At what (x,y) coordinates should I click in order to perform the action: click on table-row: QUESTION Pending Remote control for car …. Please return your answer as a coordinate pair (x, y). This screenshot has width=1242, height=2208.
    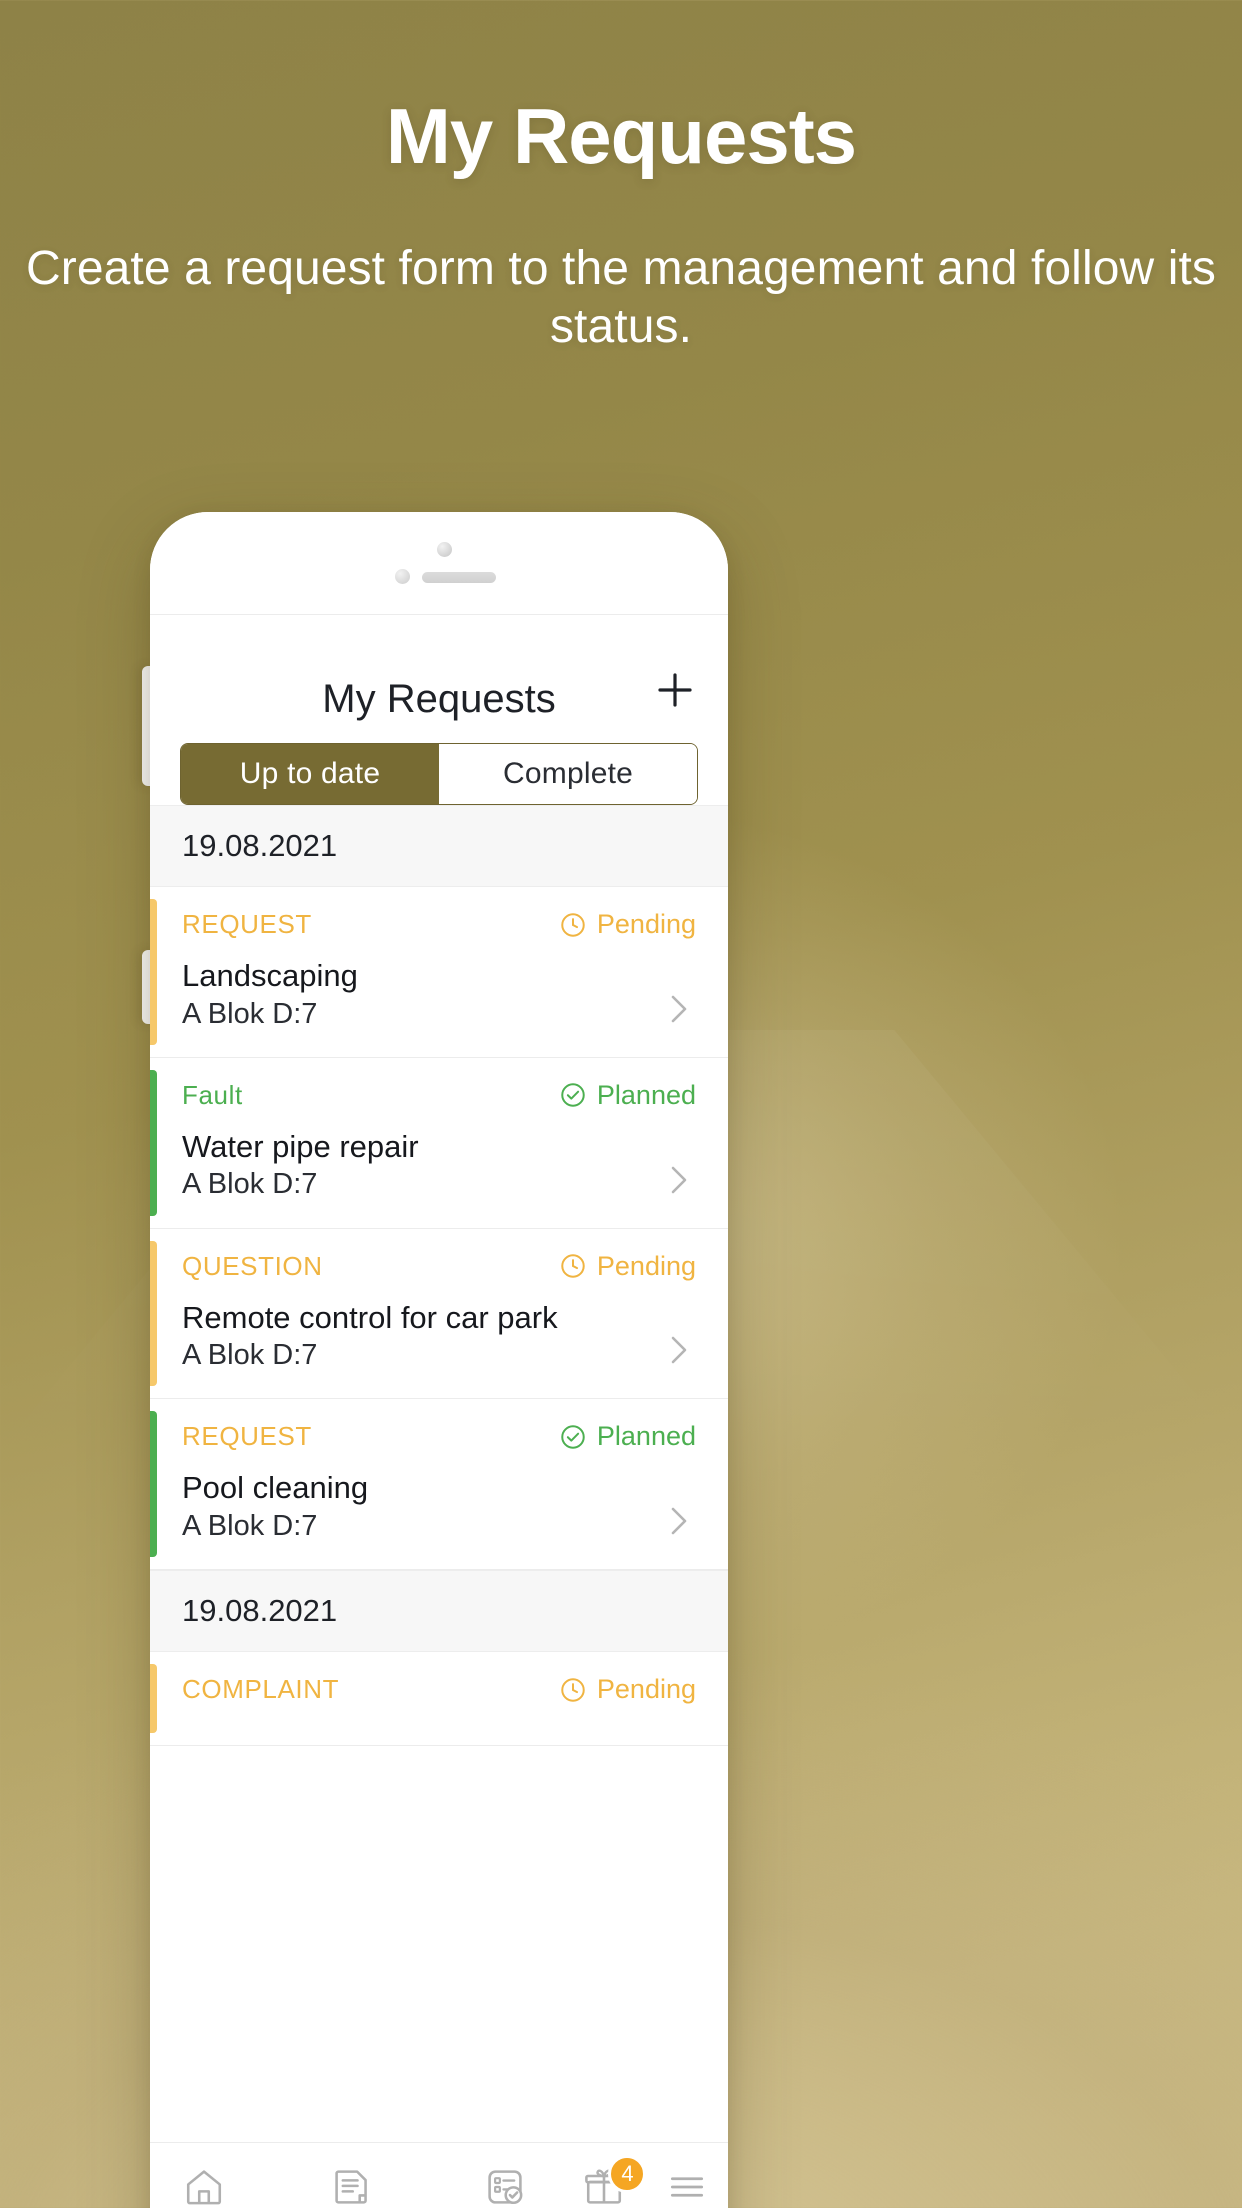
    Looking at the image, I should click on (439, 1314).